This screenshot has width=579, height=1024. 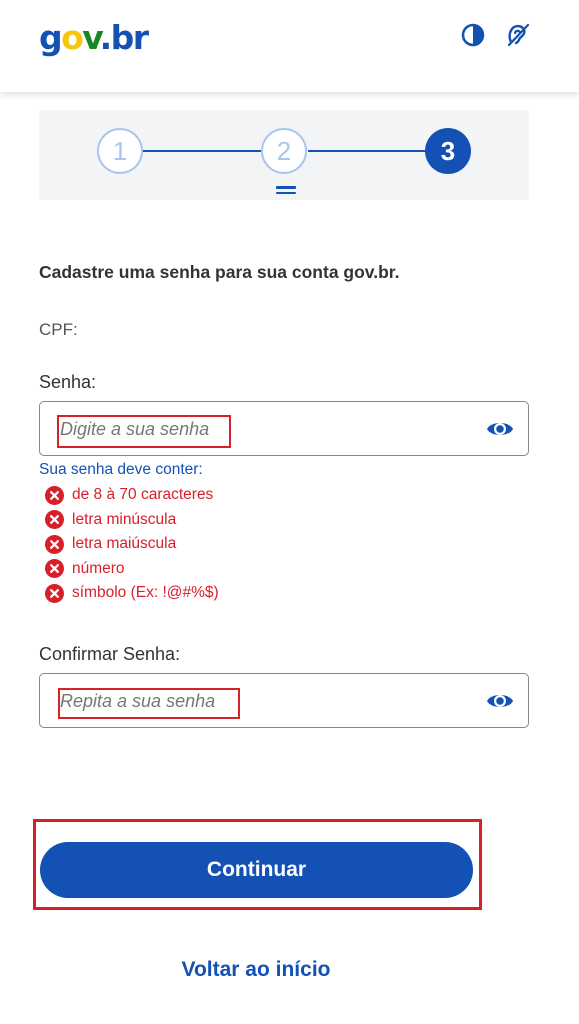 I want to click on progress-stepper: 1 2 3, so click(x=284, y=155).